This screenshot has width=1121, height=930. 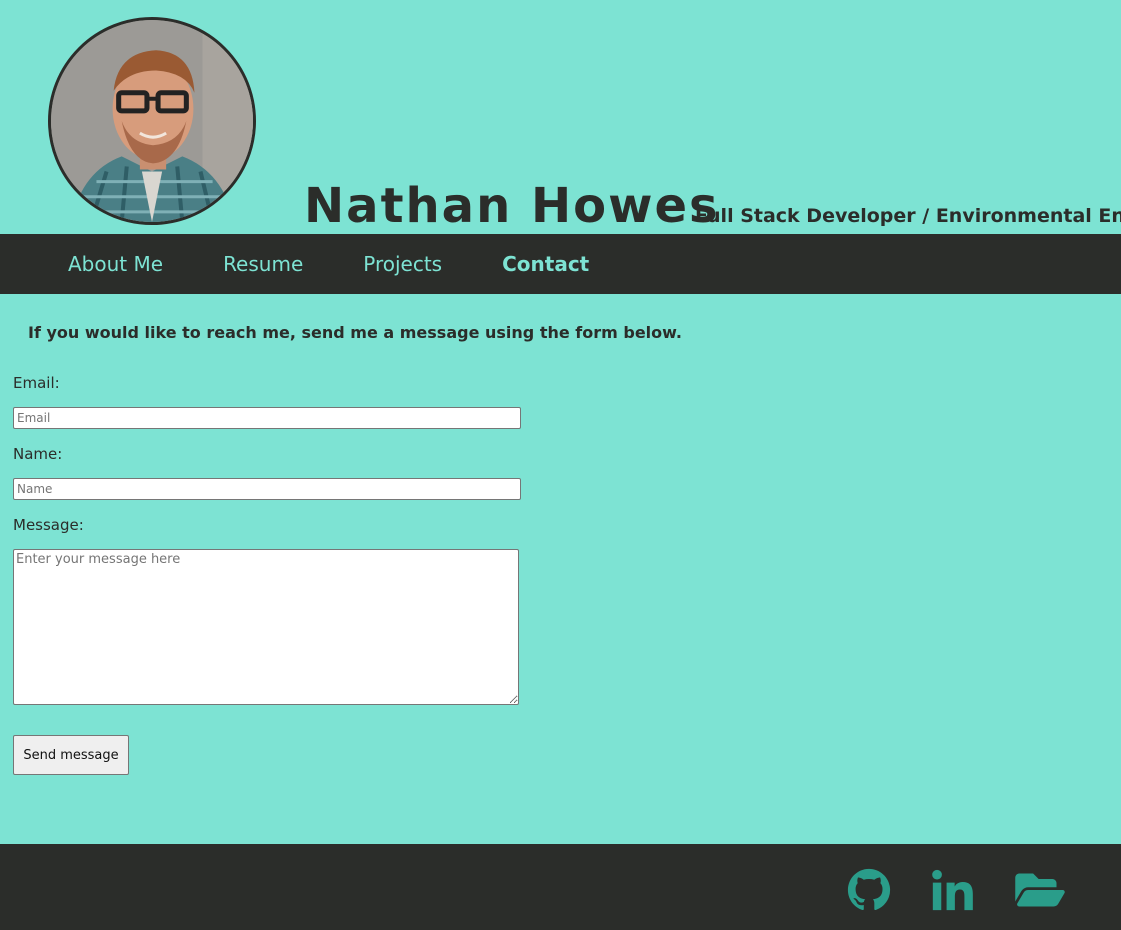 I want to click on send-message-button: Send message, so click(x=71, y=755).